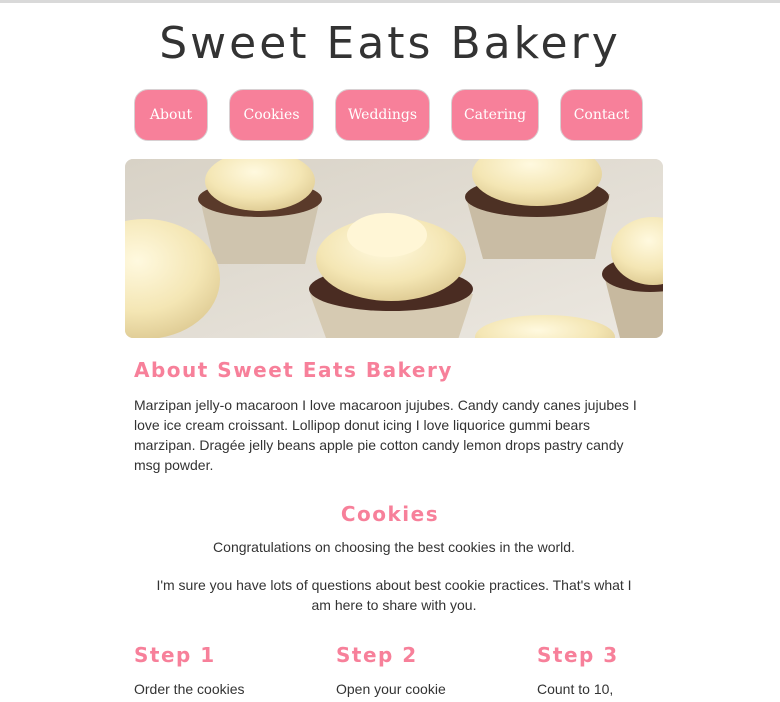 The height and width of the screenshot is (702, 780). I want to click on step-text: Order the cookies, so click(189, 689).